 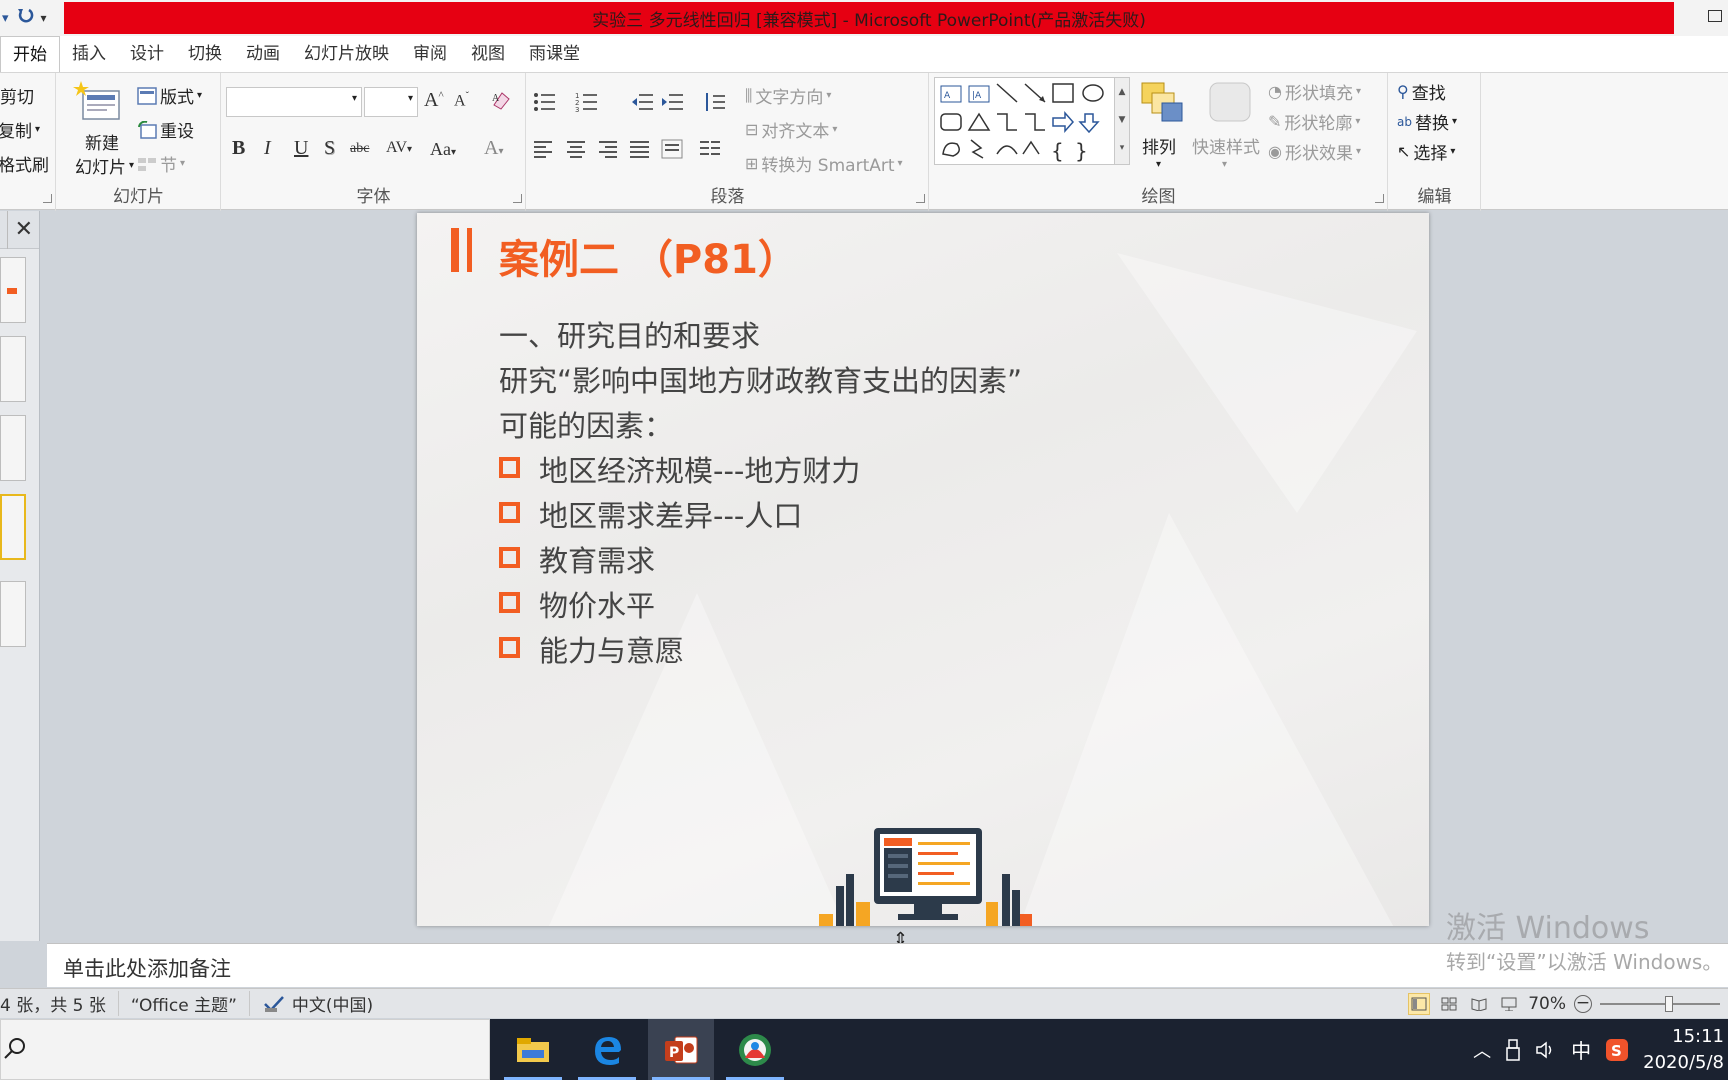 What do you see at coordinates (1581, 1049) in the screenshot?
I see `input-method-indicator: 中` at bounding box center [1581, 1049].